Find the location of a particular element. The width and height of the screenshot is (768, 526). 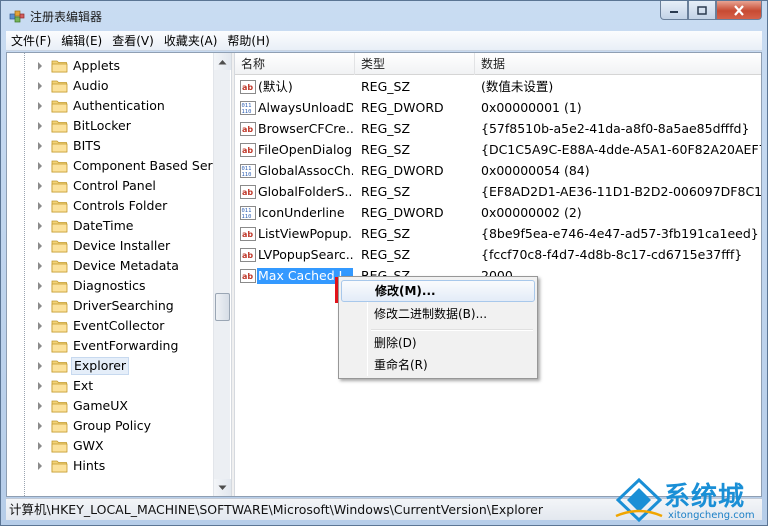

tree-item: Ext is located at coordinates (109, 386).